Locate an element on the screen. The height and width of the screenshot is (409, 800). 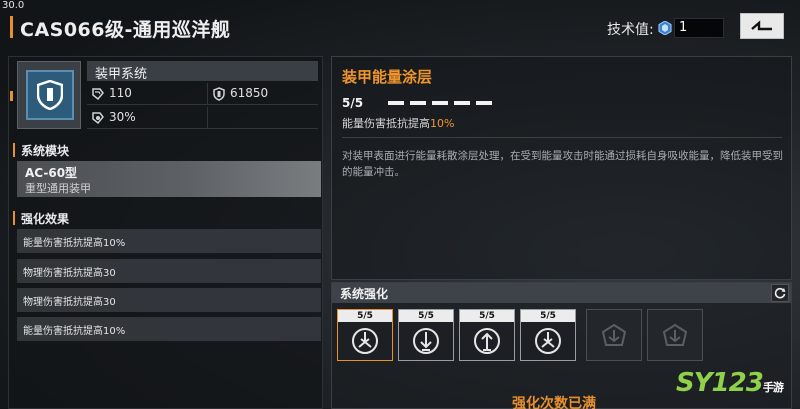
enhance-slot-2: 5/5 is located at coordinates (426, 335).